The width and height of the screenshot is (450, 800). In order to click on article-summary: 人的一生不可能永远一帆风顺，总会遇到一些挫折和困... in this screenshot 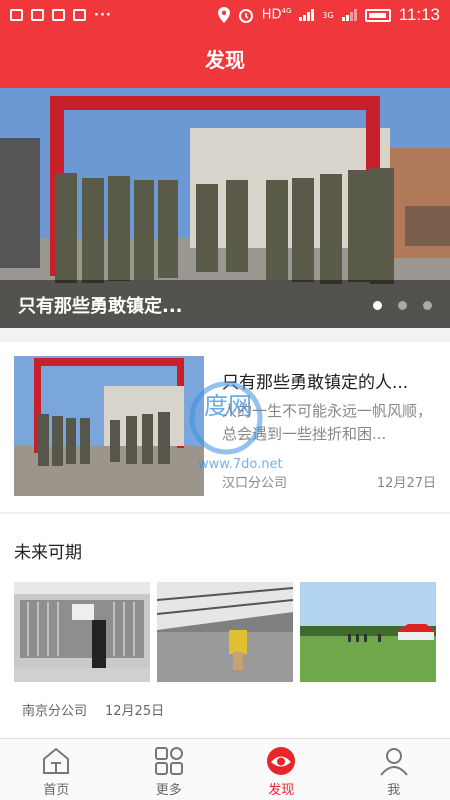, I will do `click(327, 422)`.